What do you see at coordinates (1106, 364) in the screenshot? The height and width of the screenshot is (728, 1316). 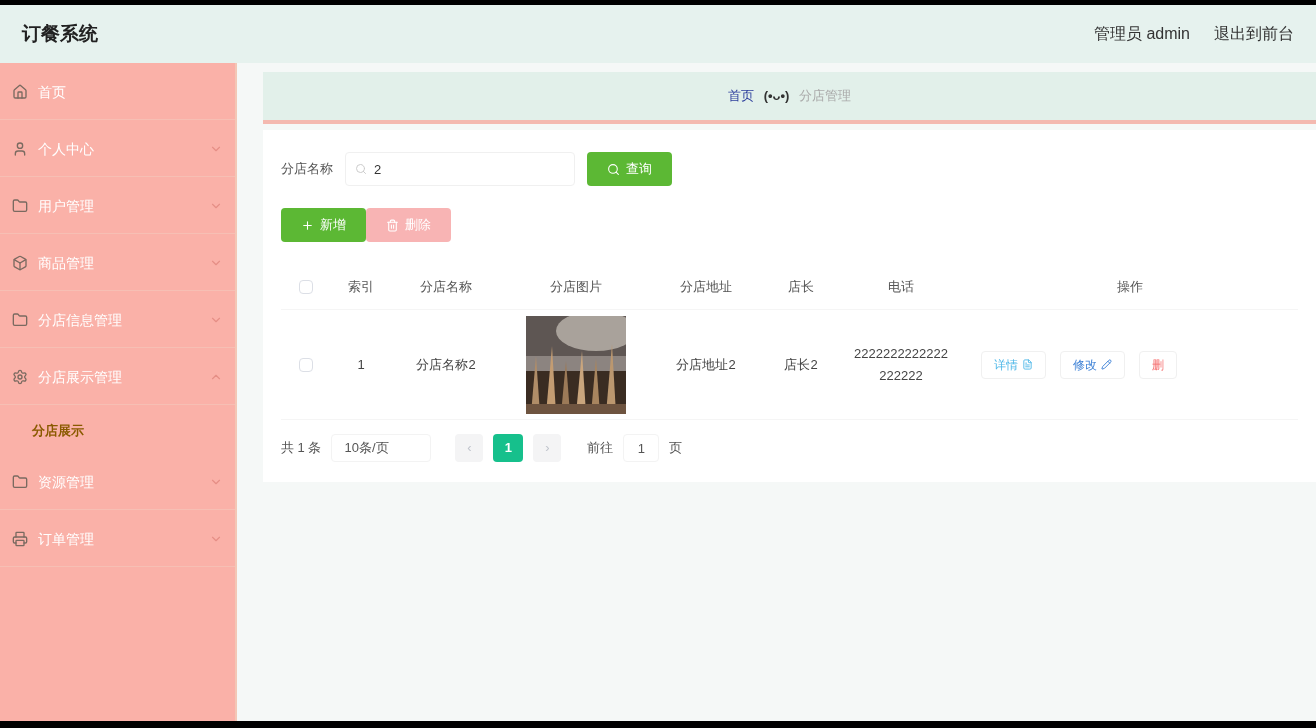 I see `pencil-icon` at bounding box center [1106, 364].